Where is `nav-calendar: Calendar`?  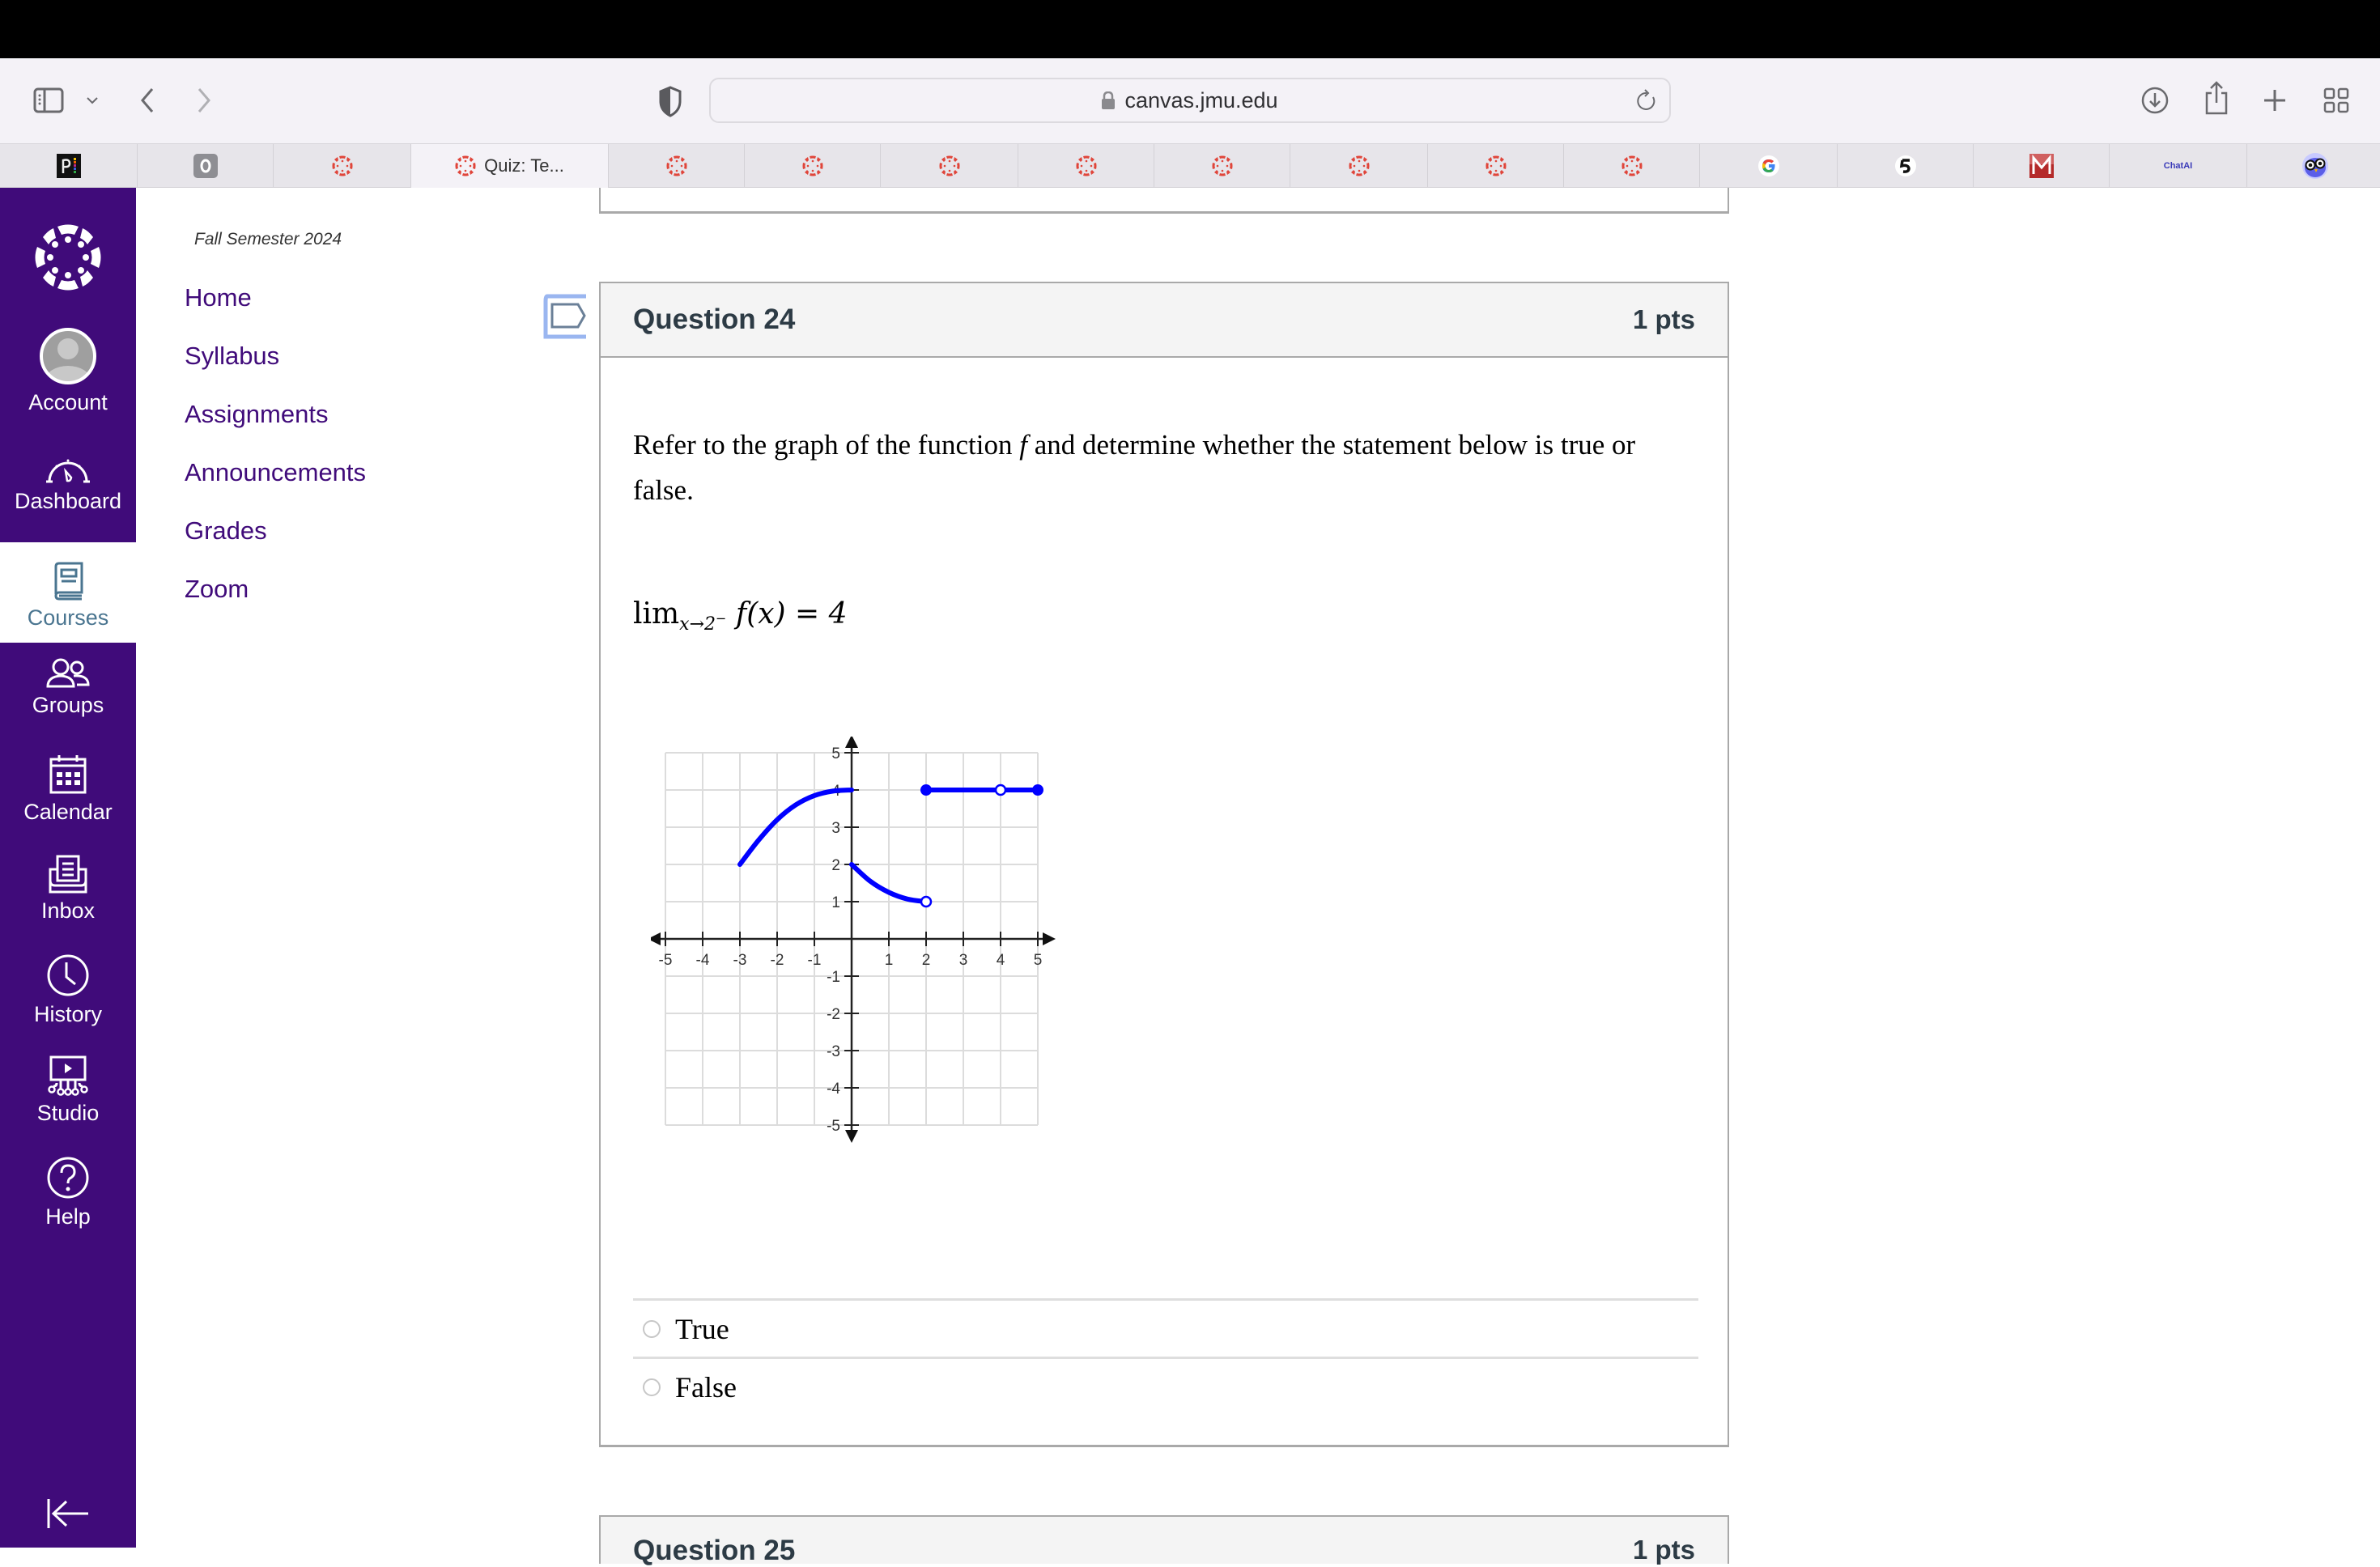
nav-calendar: Calendar is located at coordinates (68, 794).